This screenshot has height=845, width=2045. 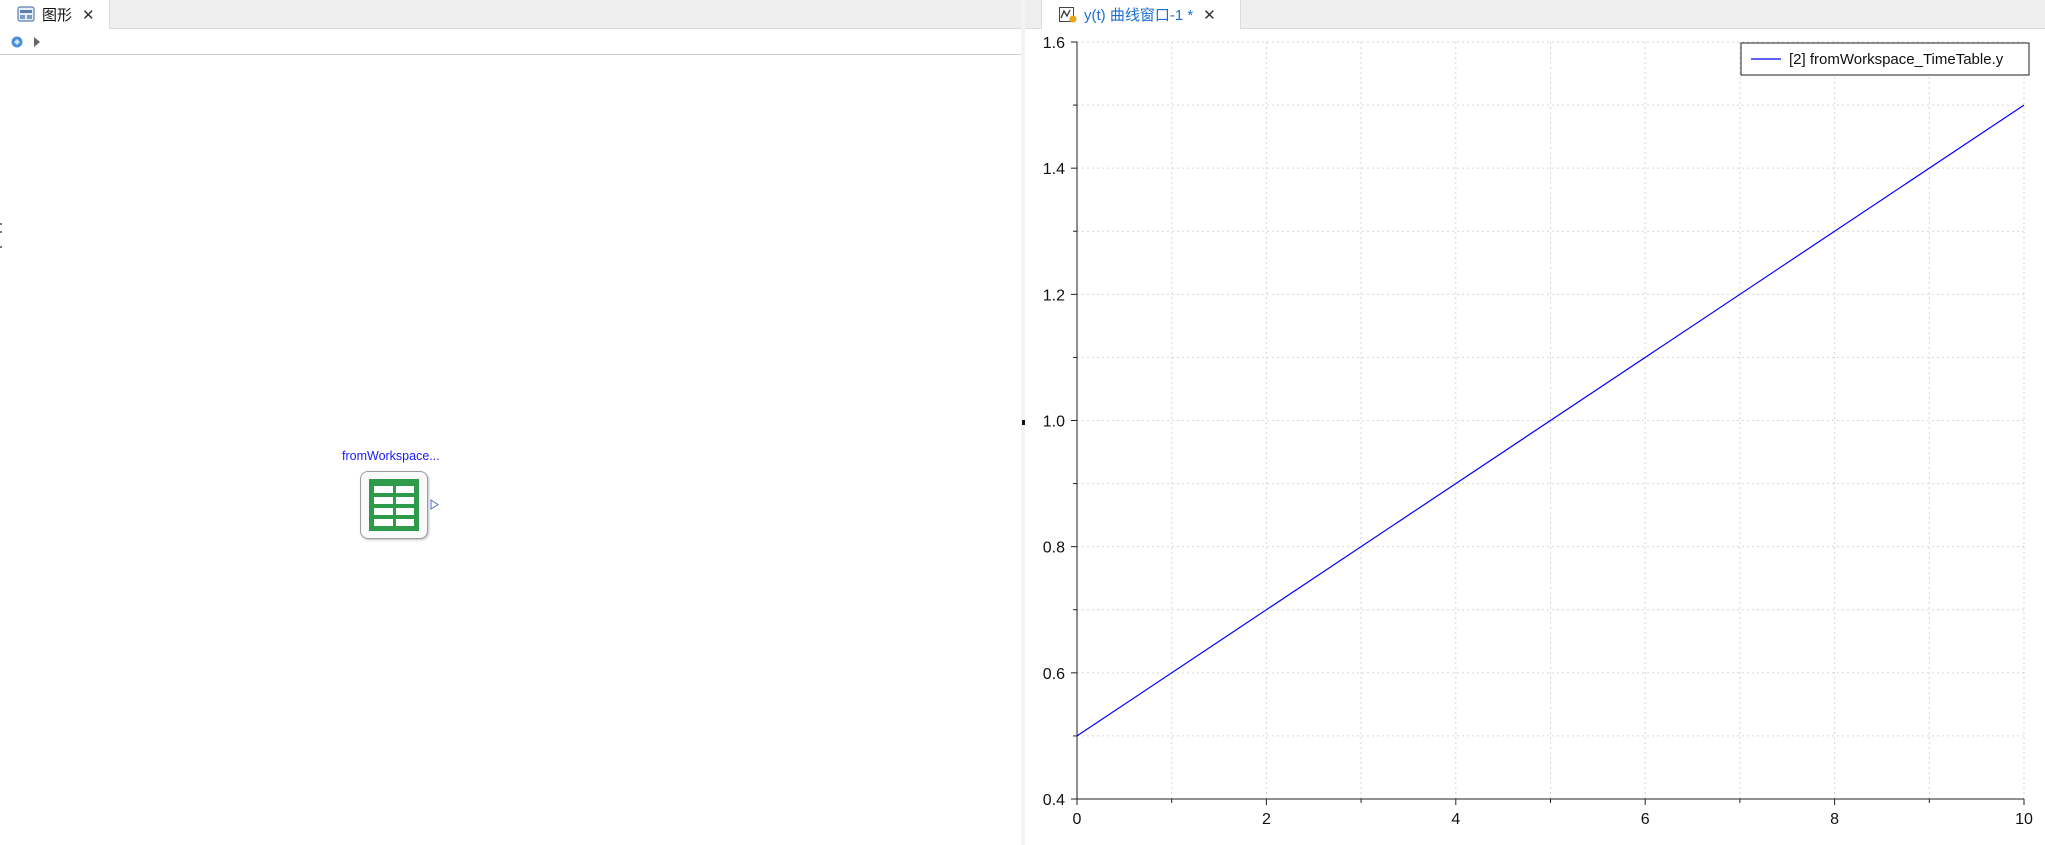 I want to click on table-icon, so click(x=394, y=505).